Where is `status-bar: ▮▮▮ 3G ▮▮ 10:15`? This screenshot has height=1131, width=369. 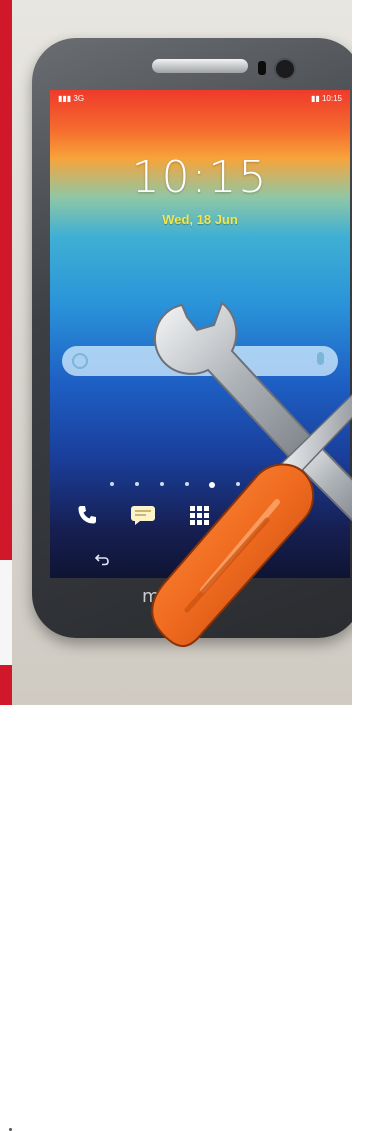 status-bar: ▮▮▮ 3G ▮▮ 10:15 is located at coordinates (200, 101).